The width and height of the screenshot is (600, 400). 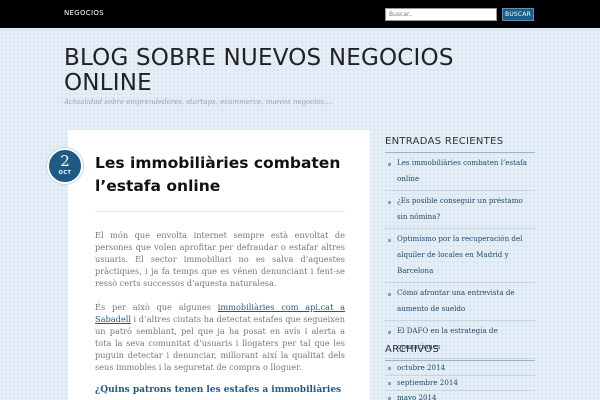 I want to click on recent-posts-title: ENTRADAS RECIENTES, so click(x=444, y=141).